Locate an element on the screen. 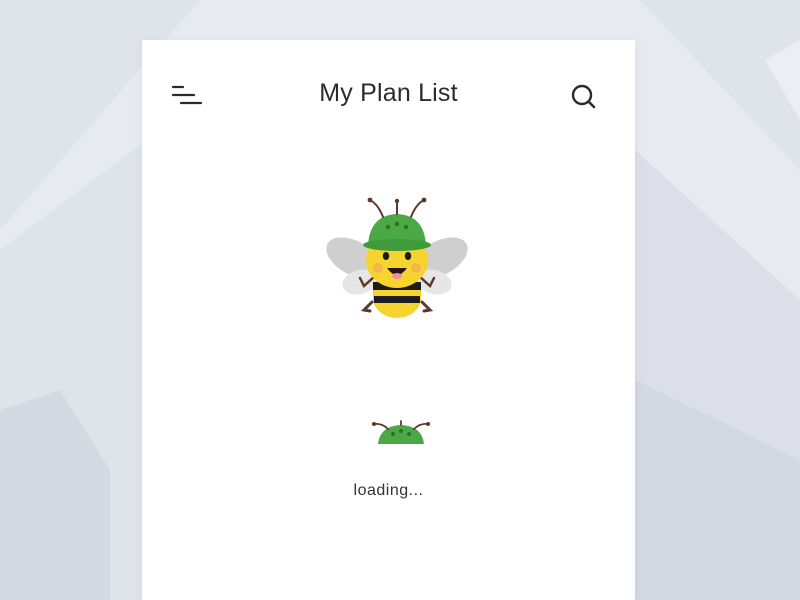 Image resolution: width=800 pixels, height=600 pixels. loading-spinner is located at coordinates (401, 432).